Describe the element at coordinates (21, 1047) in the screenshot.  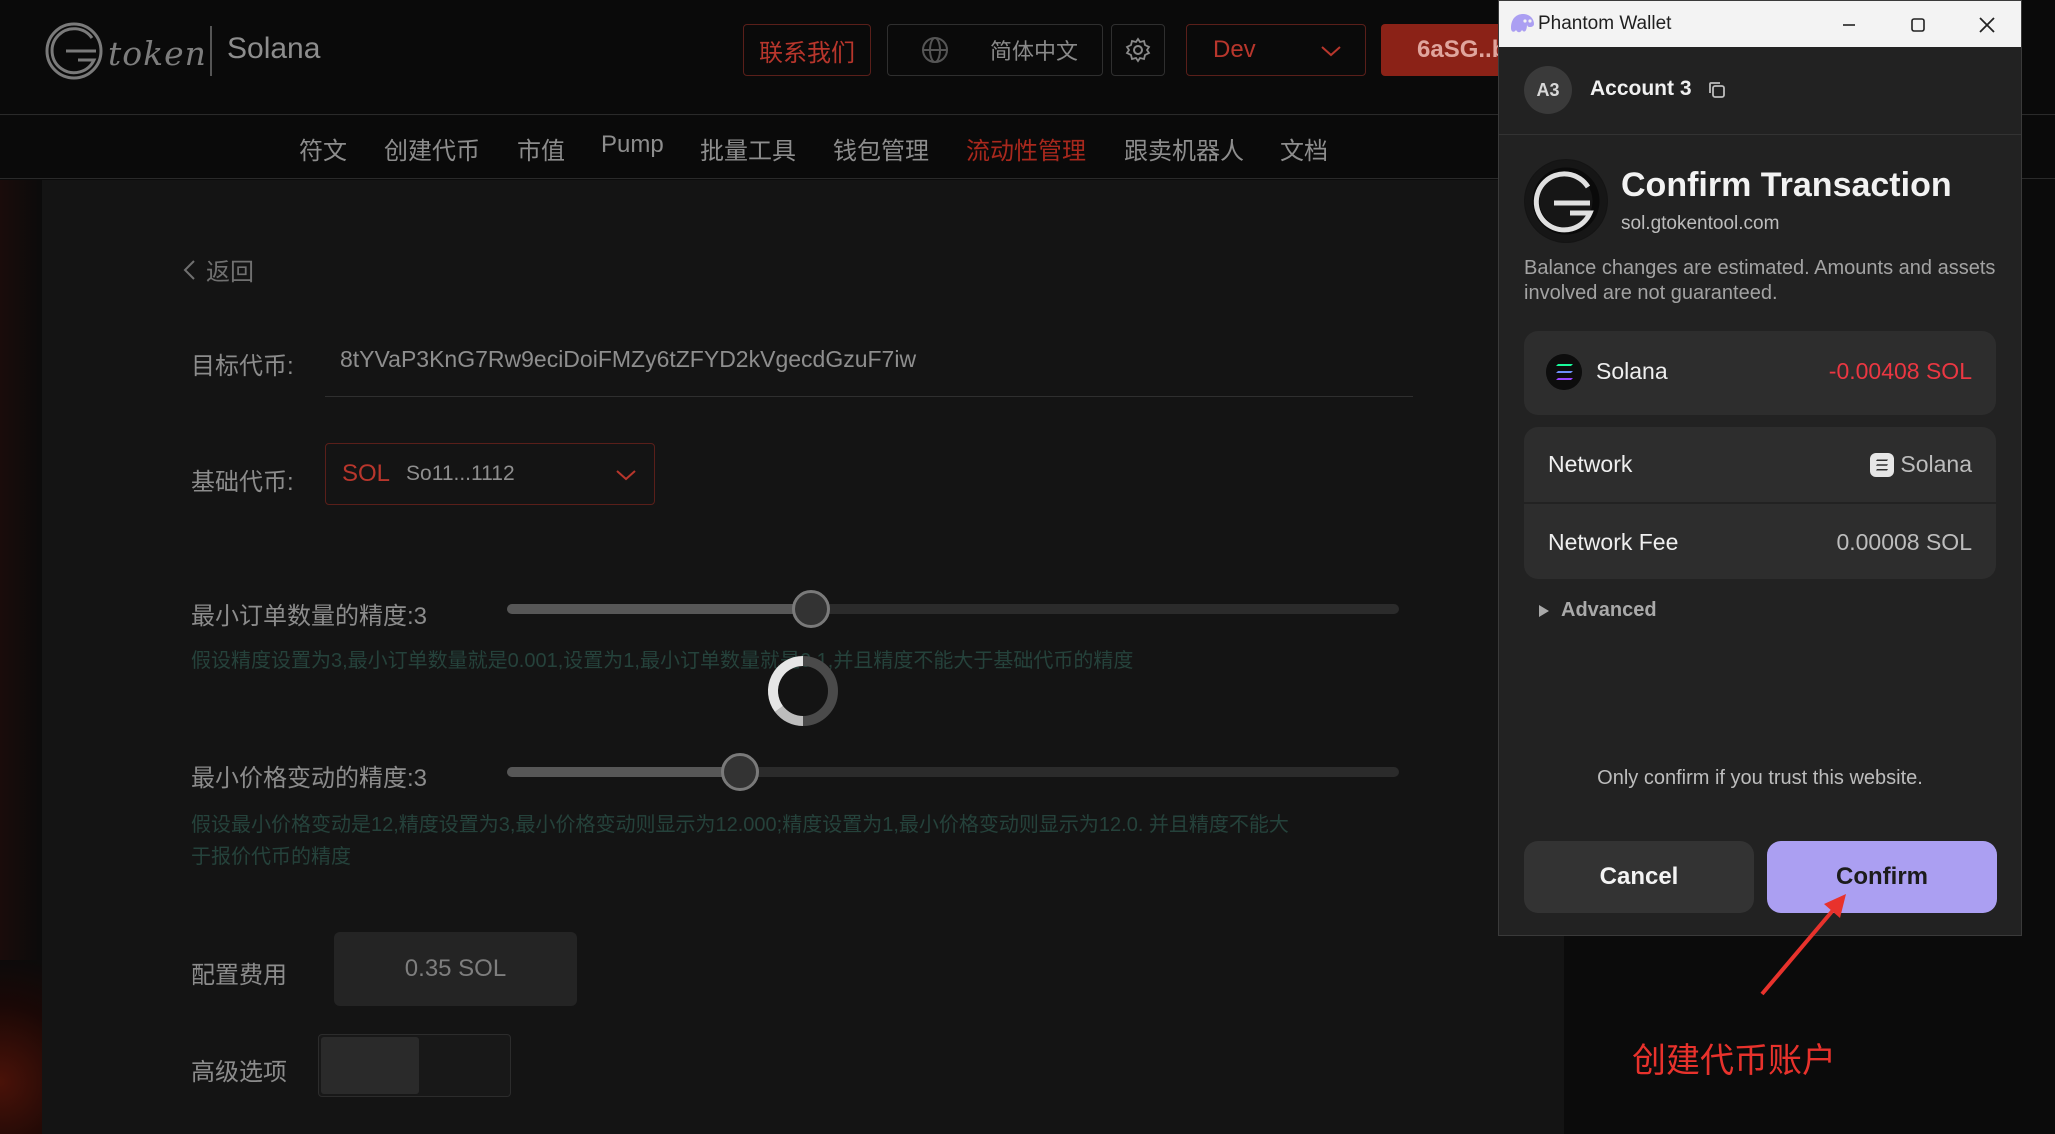
I see `background-glow` at that location.